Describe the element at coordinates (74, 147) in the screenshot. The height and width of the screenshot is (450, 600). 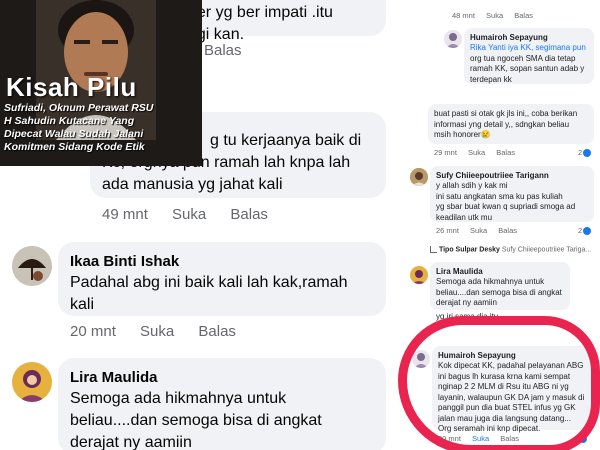
I see `thumbnail-subtitle-line: Komitmen Sidang Kode Etik` at that location.